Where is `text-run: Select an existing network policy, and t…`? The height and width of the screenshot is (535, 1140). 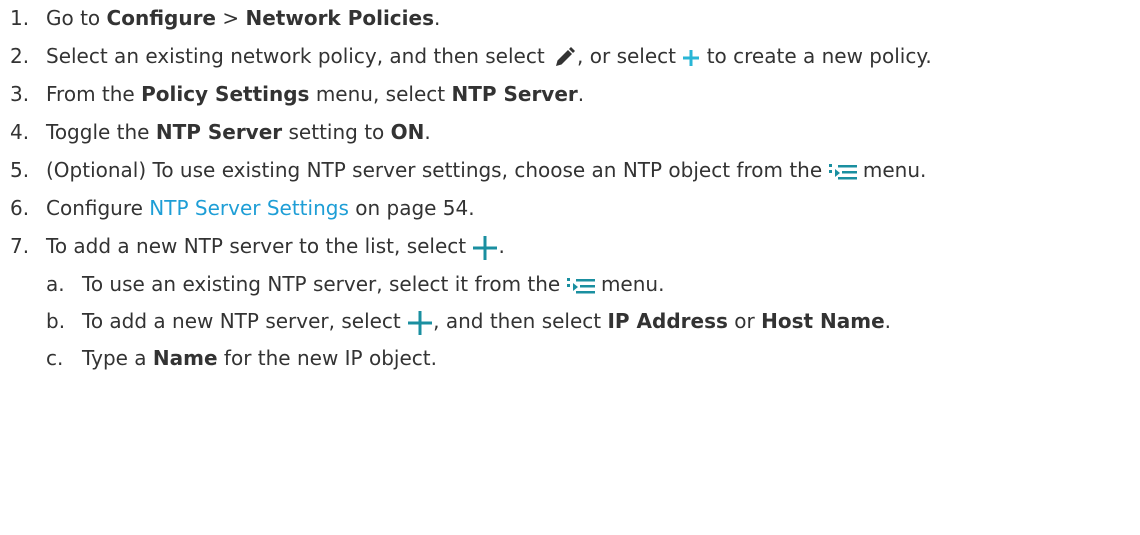
text-run: Select an existing network policy, and t… is located at coordinates (299, 56).